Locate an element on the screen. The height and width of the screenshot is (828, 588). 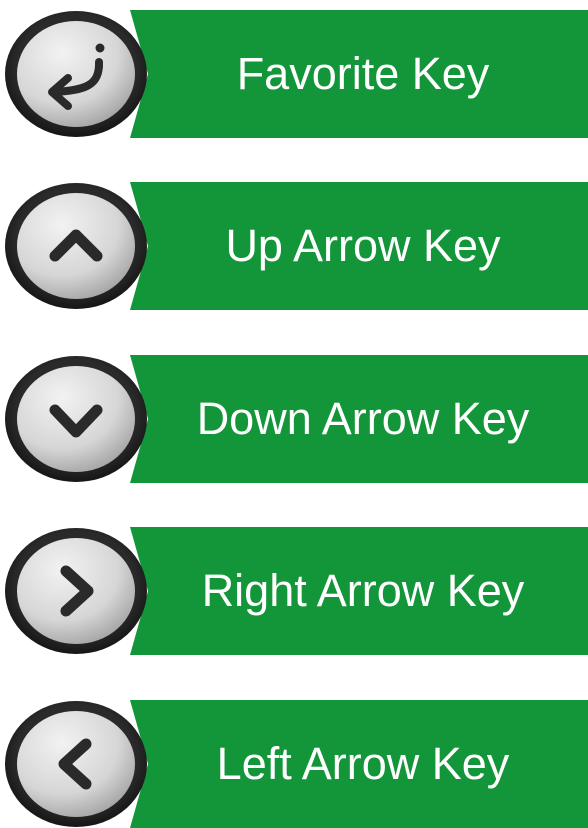
label-banner: Down Arrow Key is located at coordinates (359, 419).